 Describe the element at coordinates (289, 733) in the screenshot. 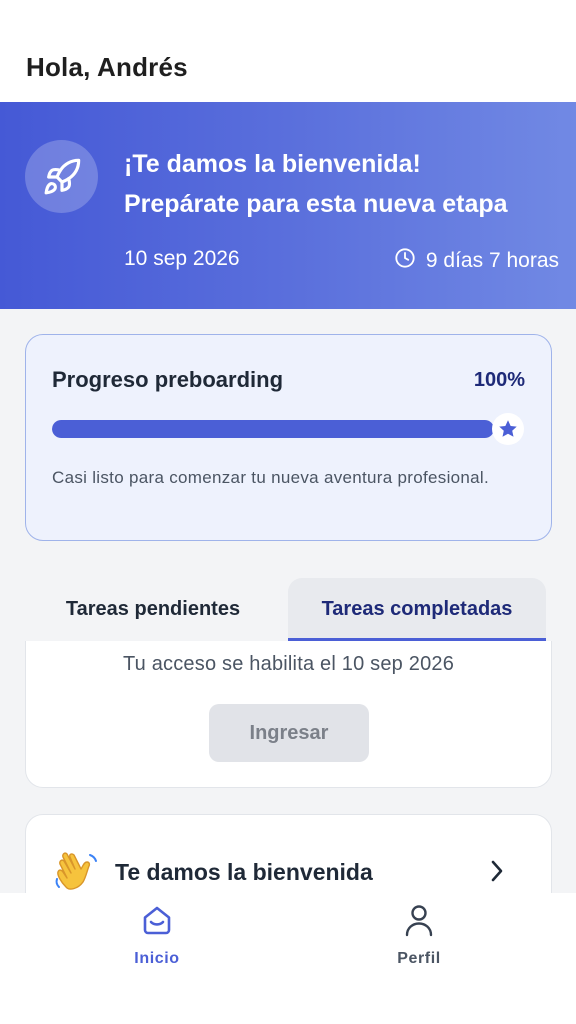

I see `enter-button: Ingresar` at that location.